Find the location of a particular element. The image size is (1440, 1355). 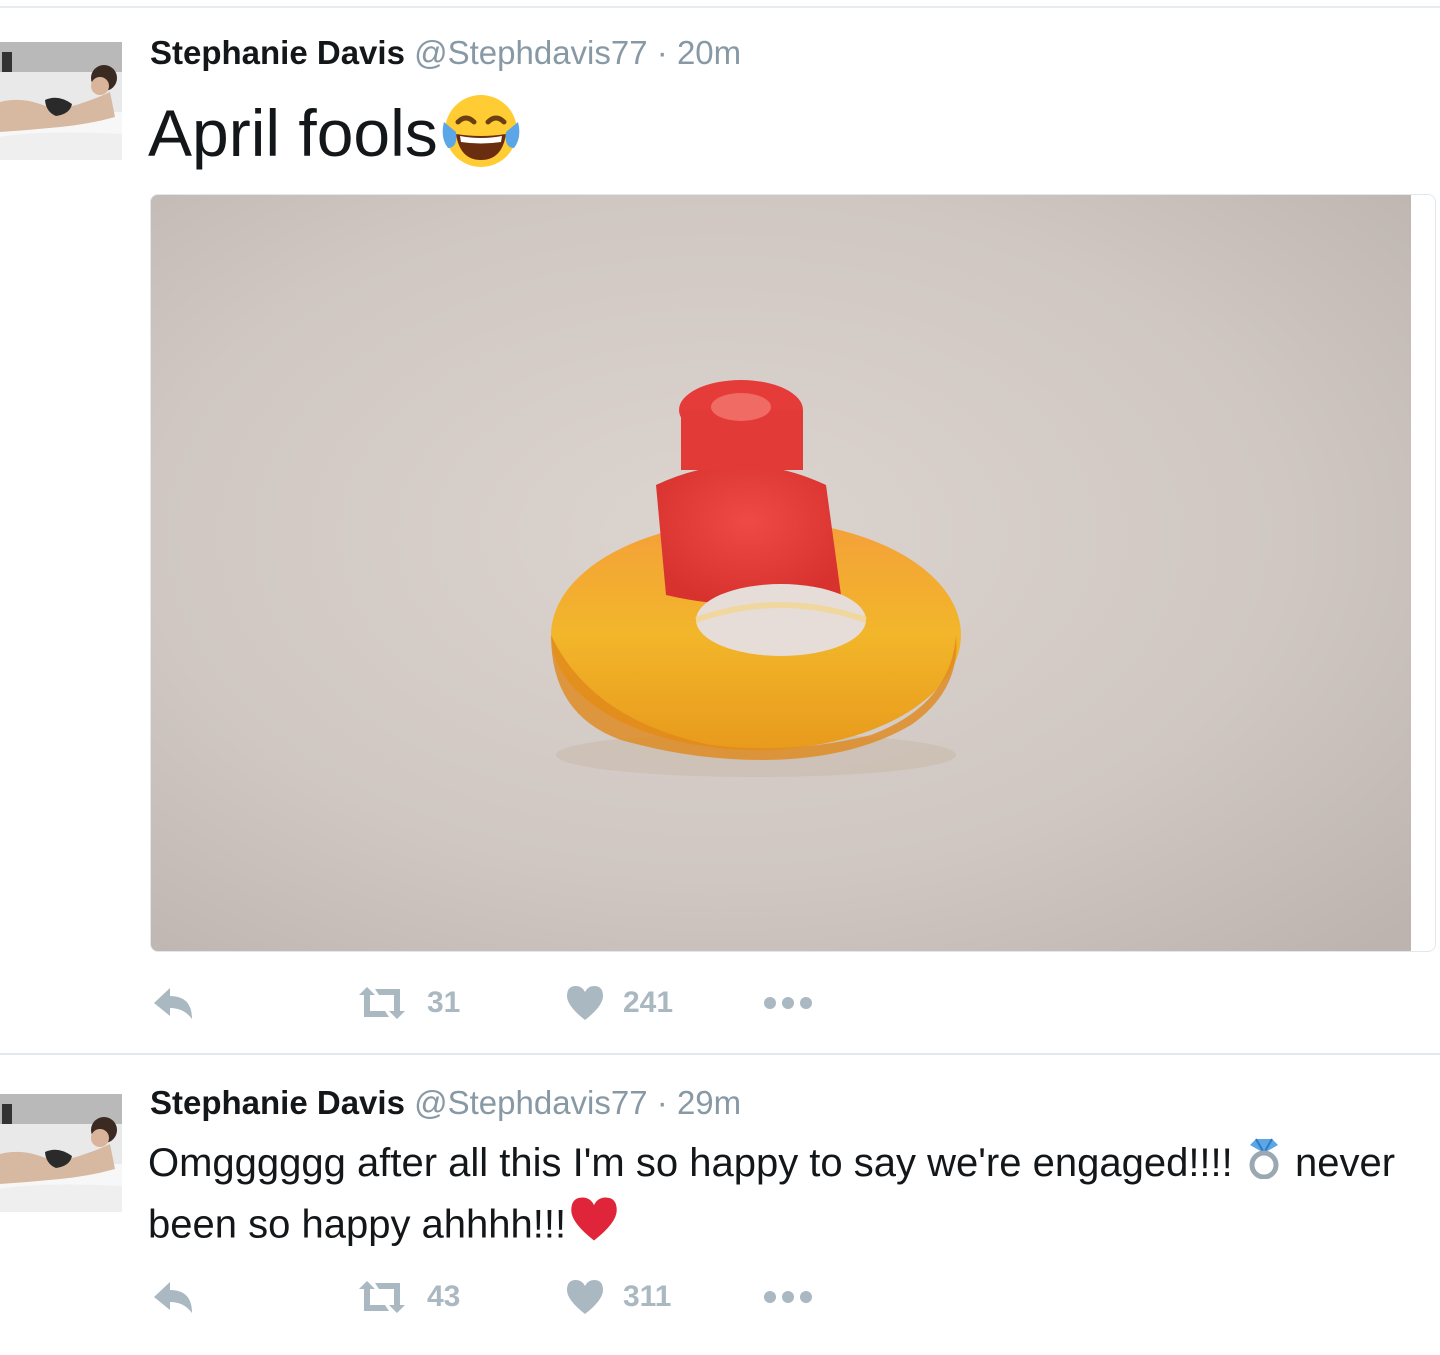

like-button: 241 is located at coordinates (619, 1003).